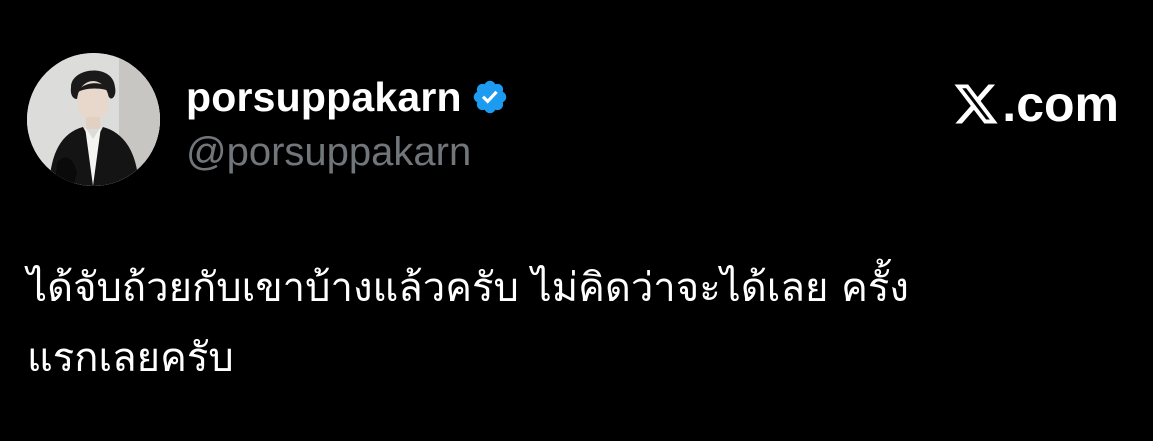 The image size is (1153, 441). What do you see at coordinates (347, 124) in the screenshot?
I see `author-block: porsuppakarn @porsuppakarn` at bounding box center [347, 124].